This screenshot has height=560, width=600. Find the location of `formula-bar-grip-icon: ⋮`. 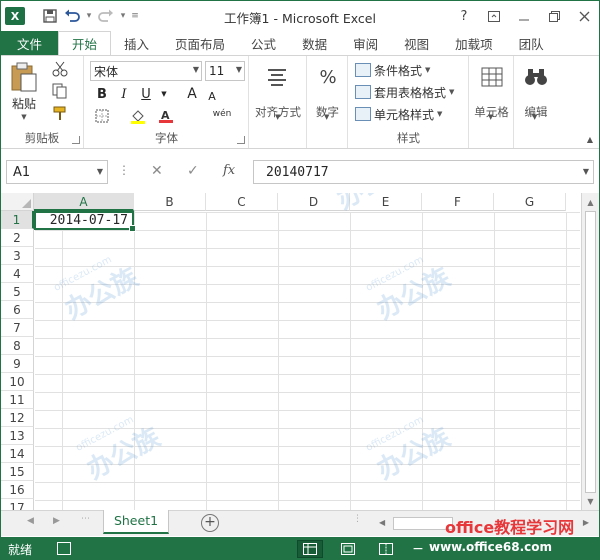

formula-bar-grip-icon: ⋮ is located at coordinates (124, 170).